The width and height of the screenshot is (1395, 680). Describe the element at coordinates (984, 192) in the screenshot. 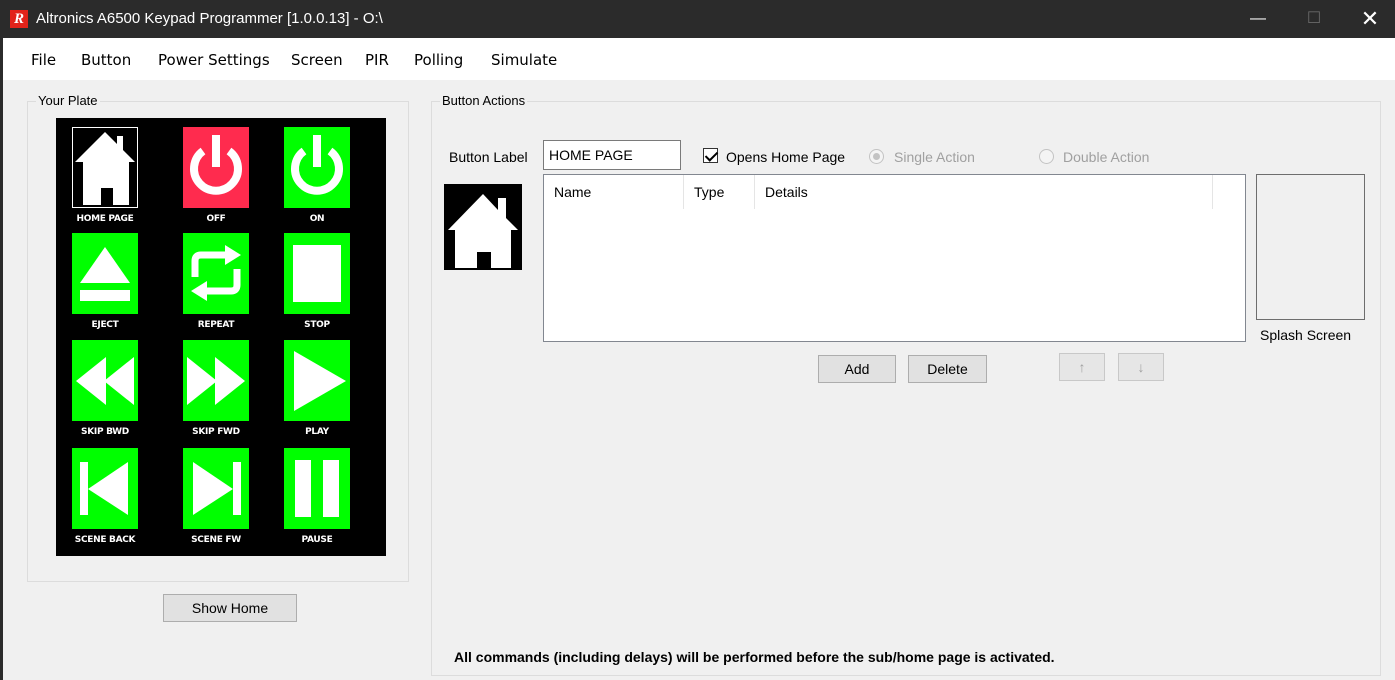

I see `column-details: Details` at that location.